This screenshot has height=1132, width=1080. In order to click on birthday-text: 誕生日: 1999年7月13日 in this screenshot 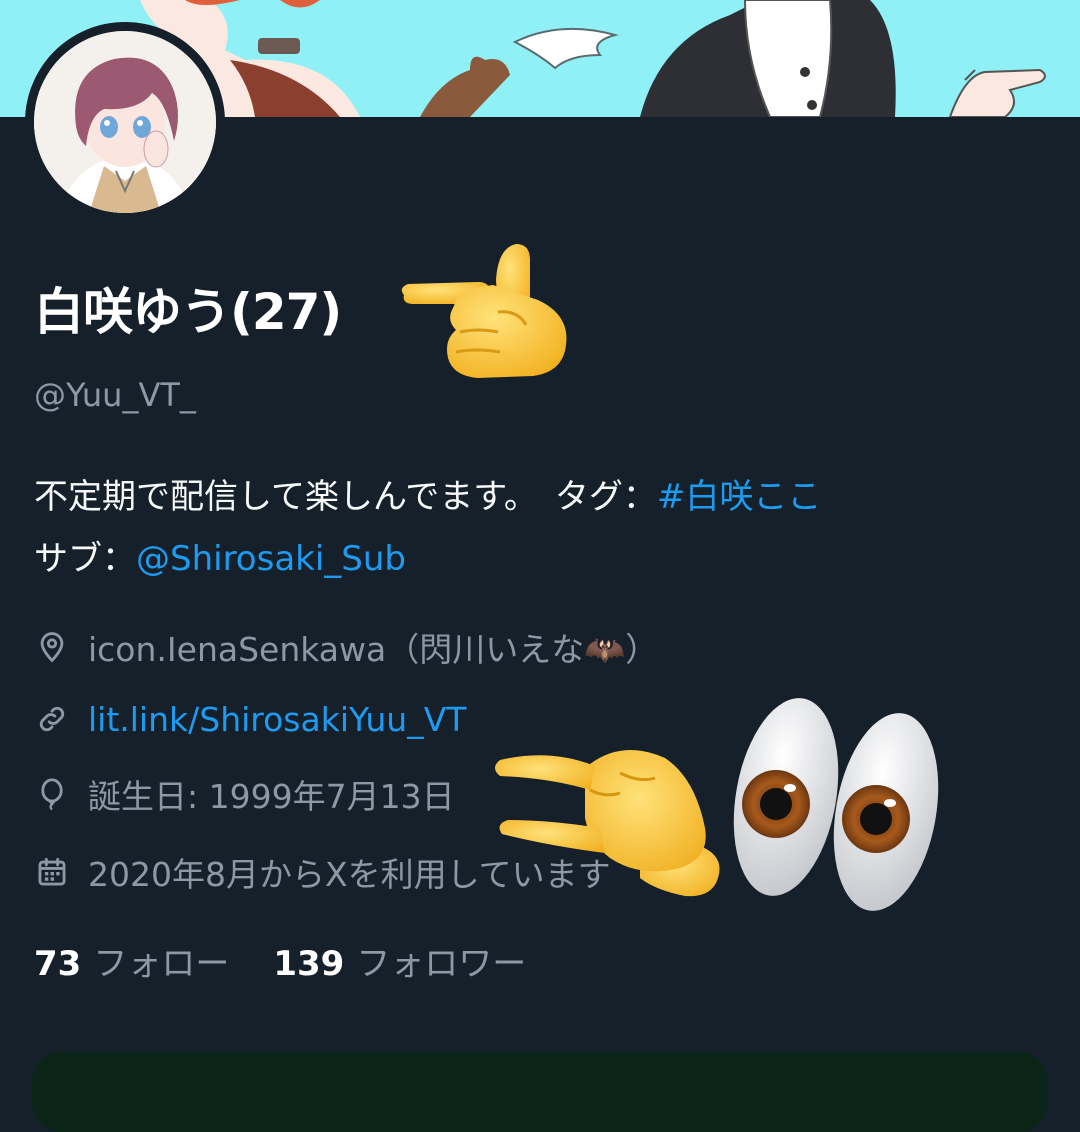, I will do `click(271, 796)`.